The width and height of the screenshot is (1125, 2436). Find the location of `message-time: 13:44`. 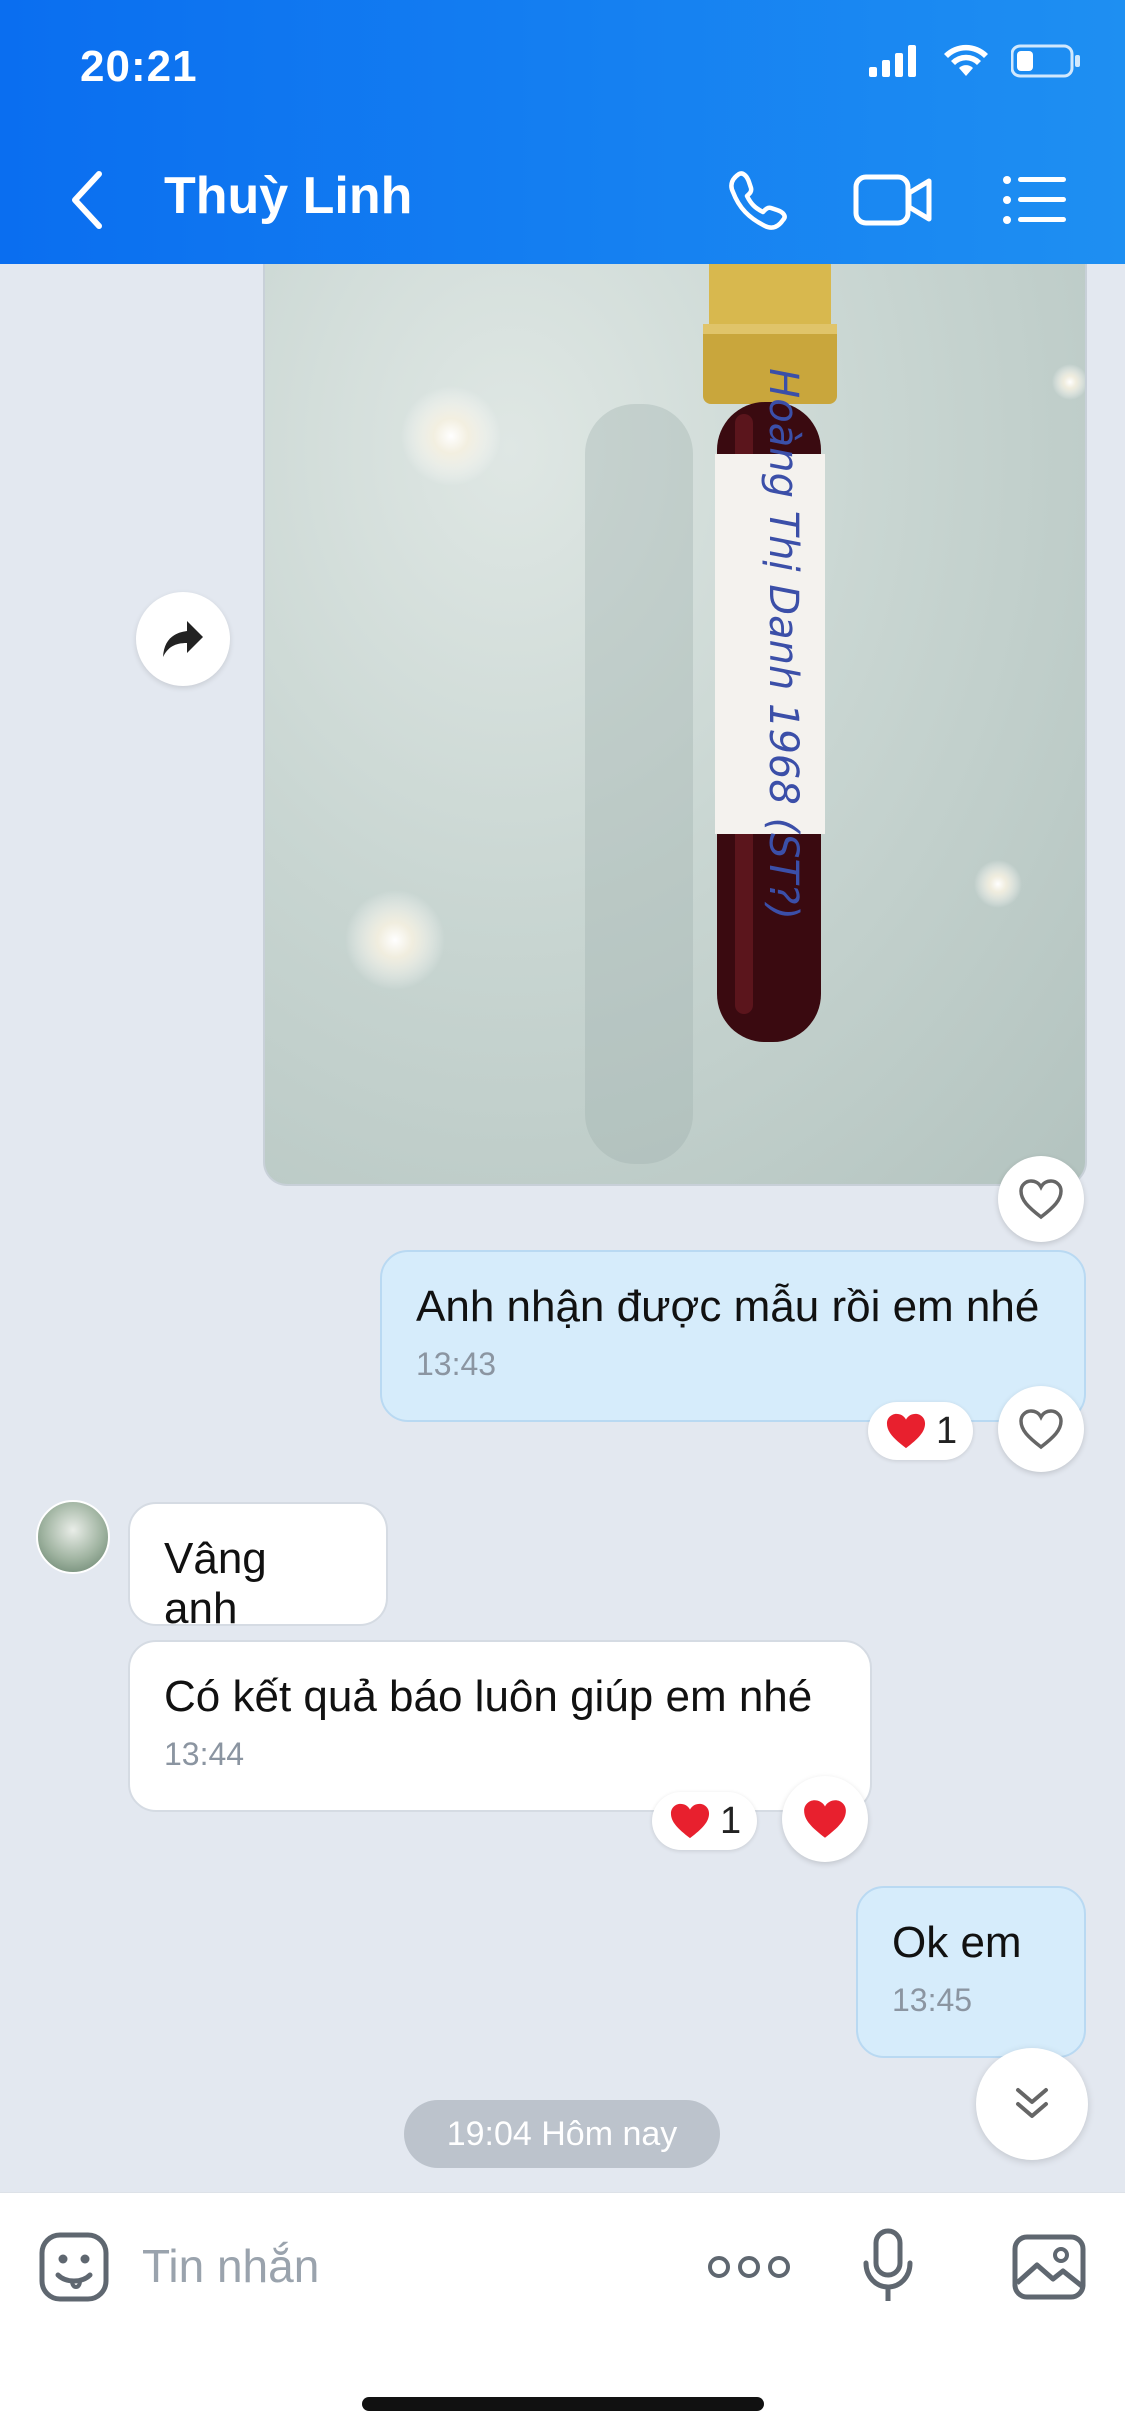

message-time: 13:44 is located at coordinates (204, 1754).